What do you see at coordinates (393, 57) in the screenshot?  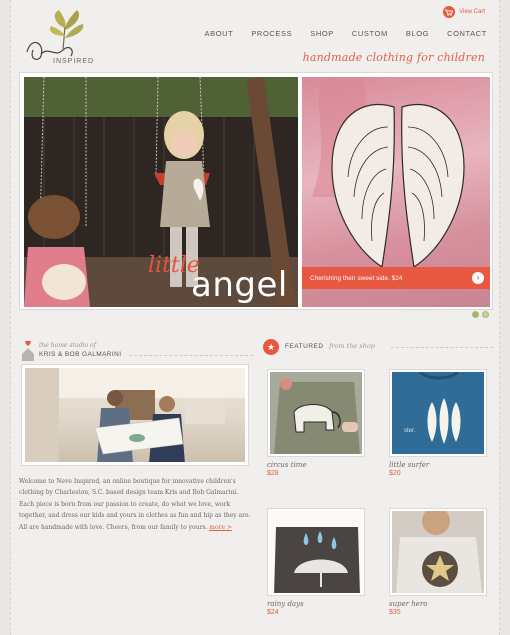 I see `tagline: handmade clothing for children` at bounding box center [393, 57].